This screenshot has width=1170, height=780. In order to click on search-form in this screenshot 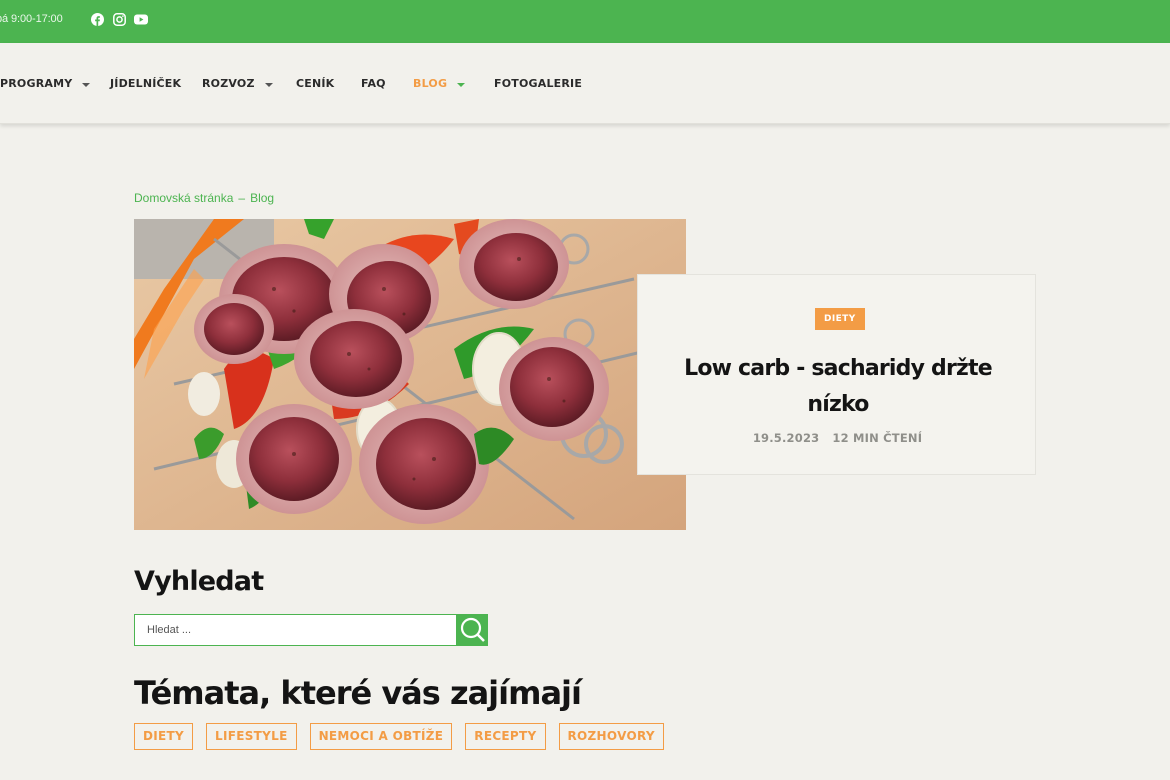, I will do `click(311, 630)`.